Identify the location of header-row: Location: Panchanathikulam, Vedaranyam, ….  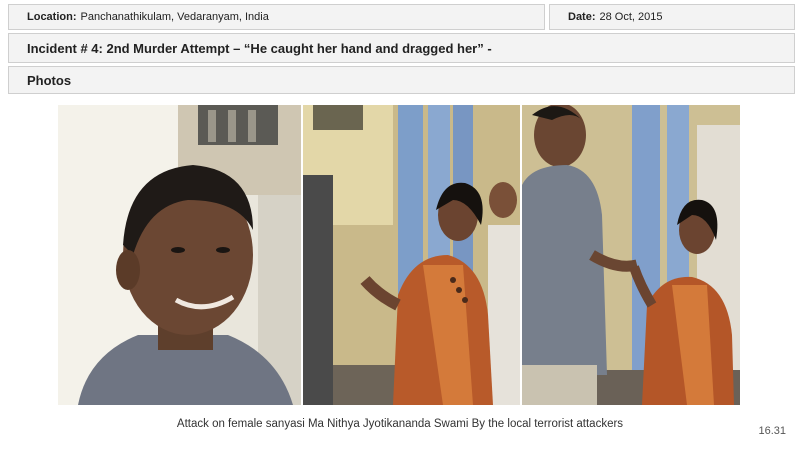
(401, 17).